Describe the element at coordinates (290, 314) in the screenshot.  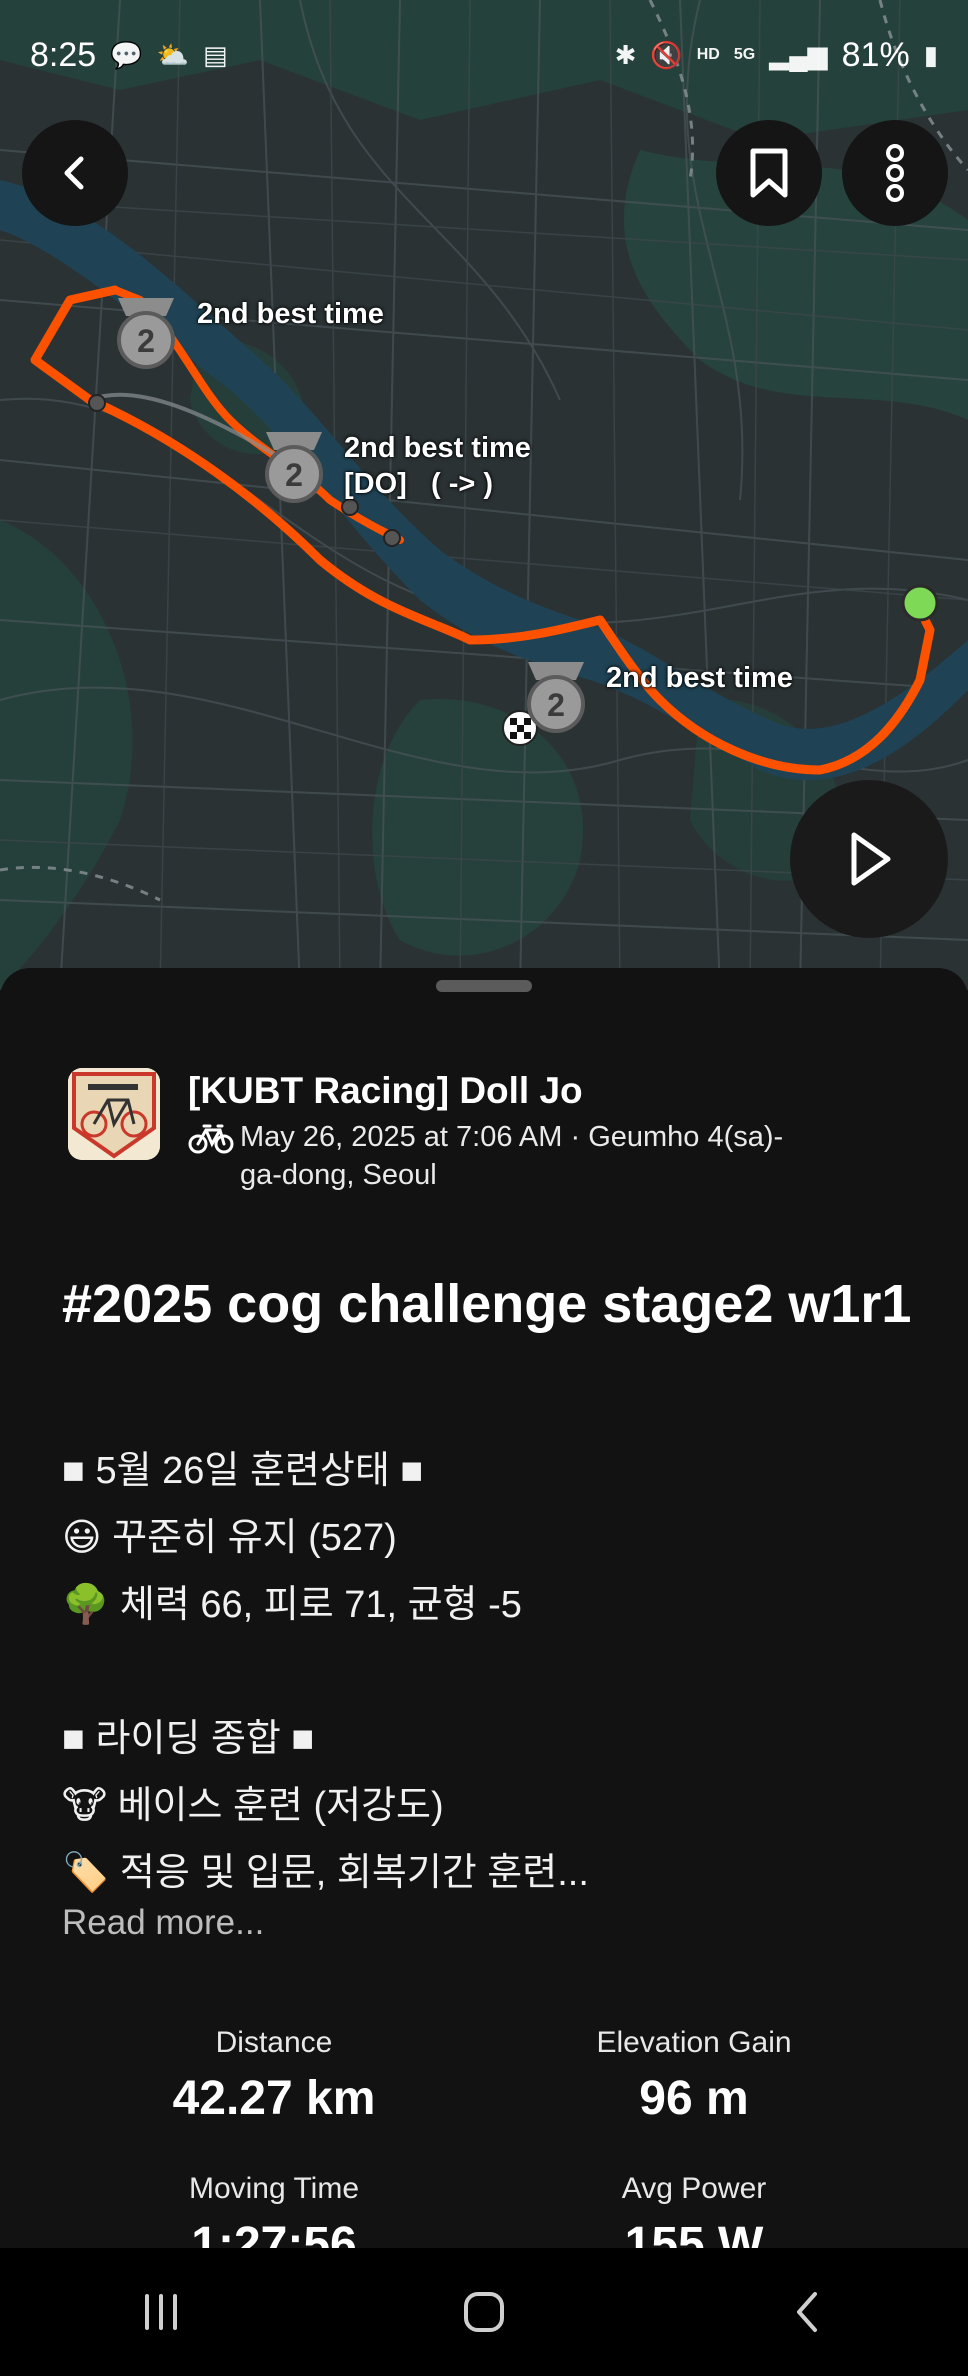
I see `segment-label-1: 2nd best time` at that location.